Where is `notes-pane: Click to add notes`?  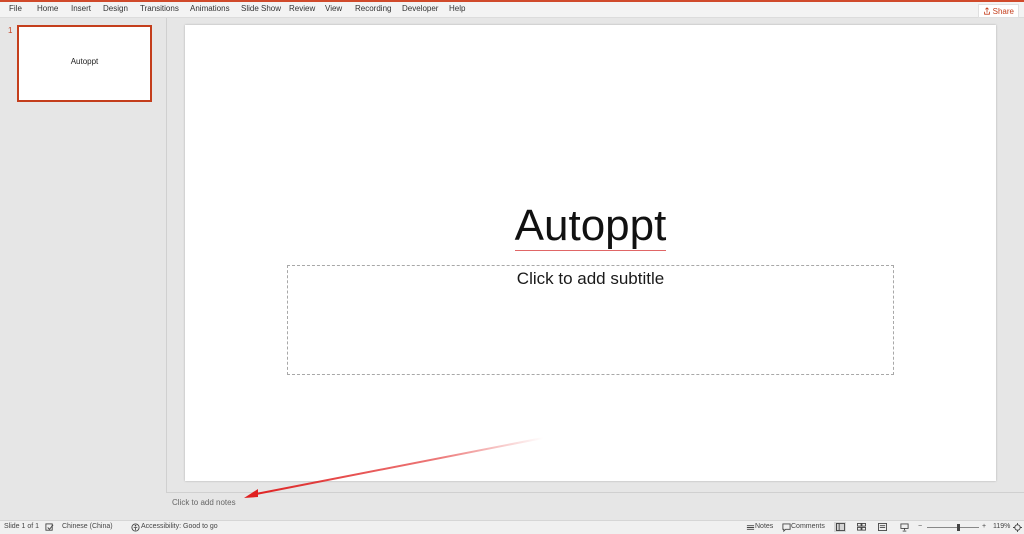 notes-pane: Click to add notes is located at coordinates (595, 506).